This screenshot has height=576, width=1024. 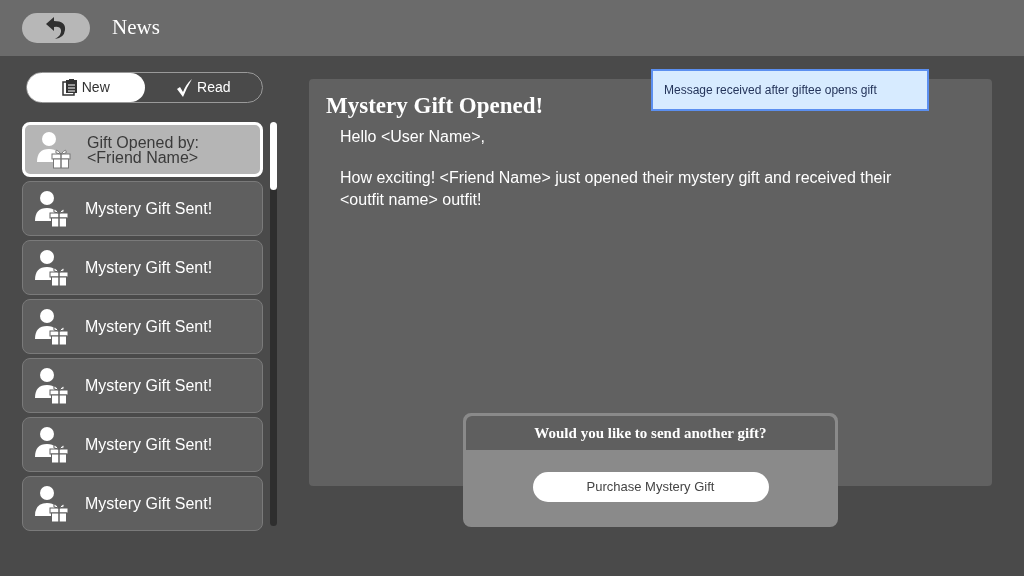 What do you see at coordinates (136, 28) in the screenshot?
I see `page-title: News` at bounding box center [136, 28].